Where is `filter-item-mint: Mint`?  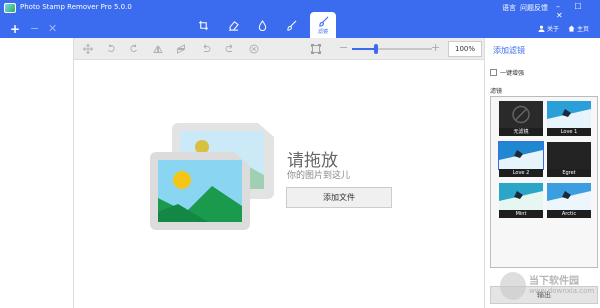 filter-item-mint: Mint is located at coordinates (521, 200).